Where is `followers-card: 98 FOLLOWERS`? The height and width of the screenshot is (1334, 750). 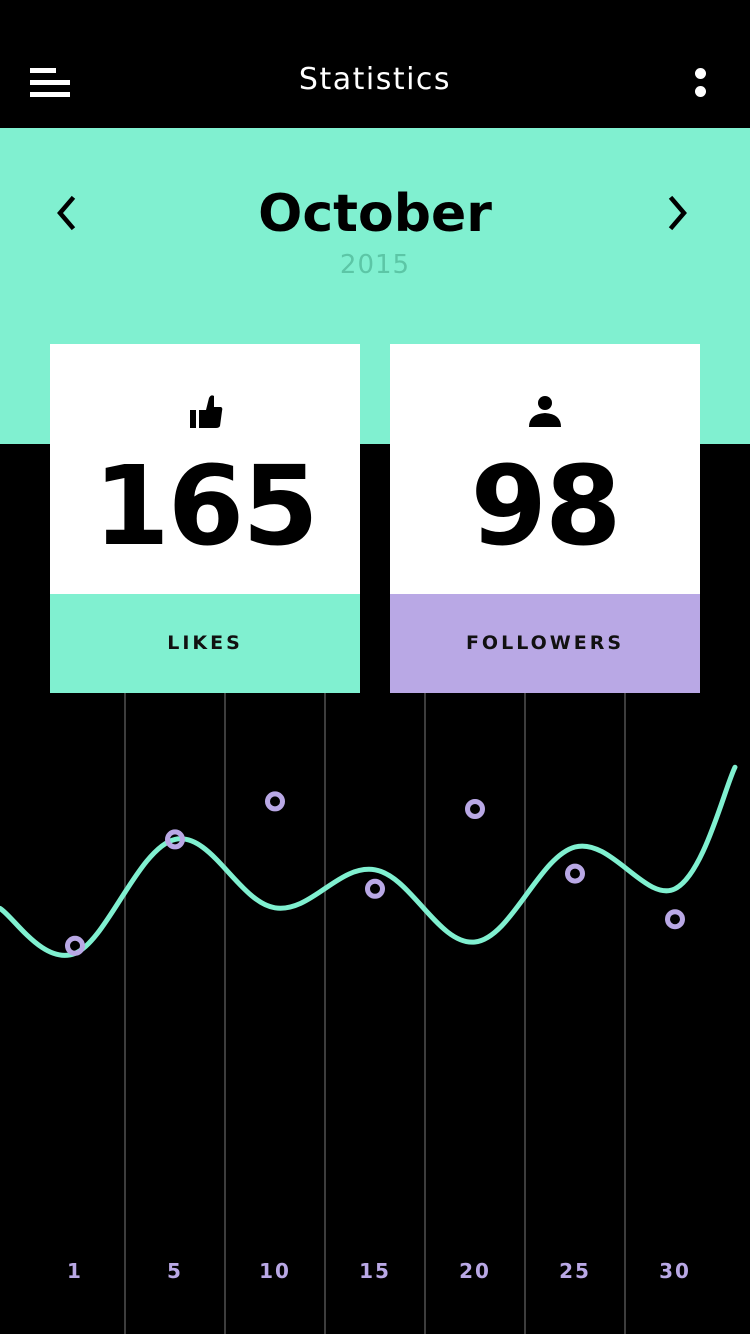 followers-card: 98 FOLLOWERS is located at coordinates (545, 518).